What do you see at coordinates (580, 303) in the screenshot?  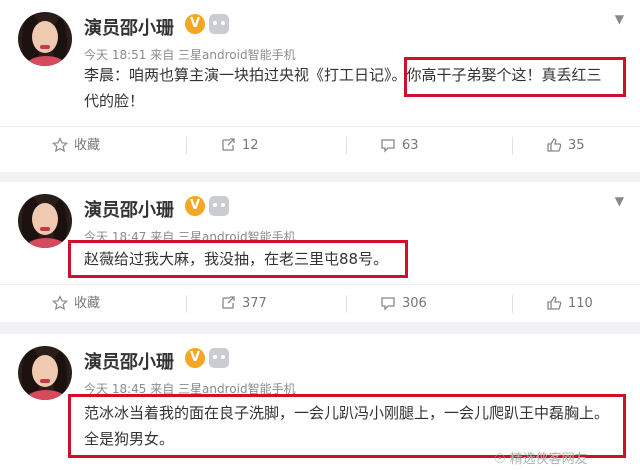 I see `like-count: 110` at bounding box center [580, 303].